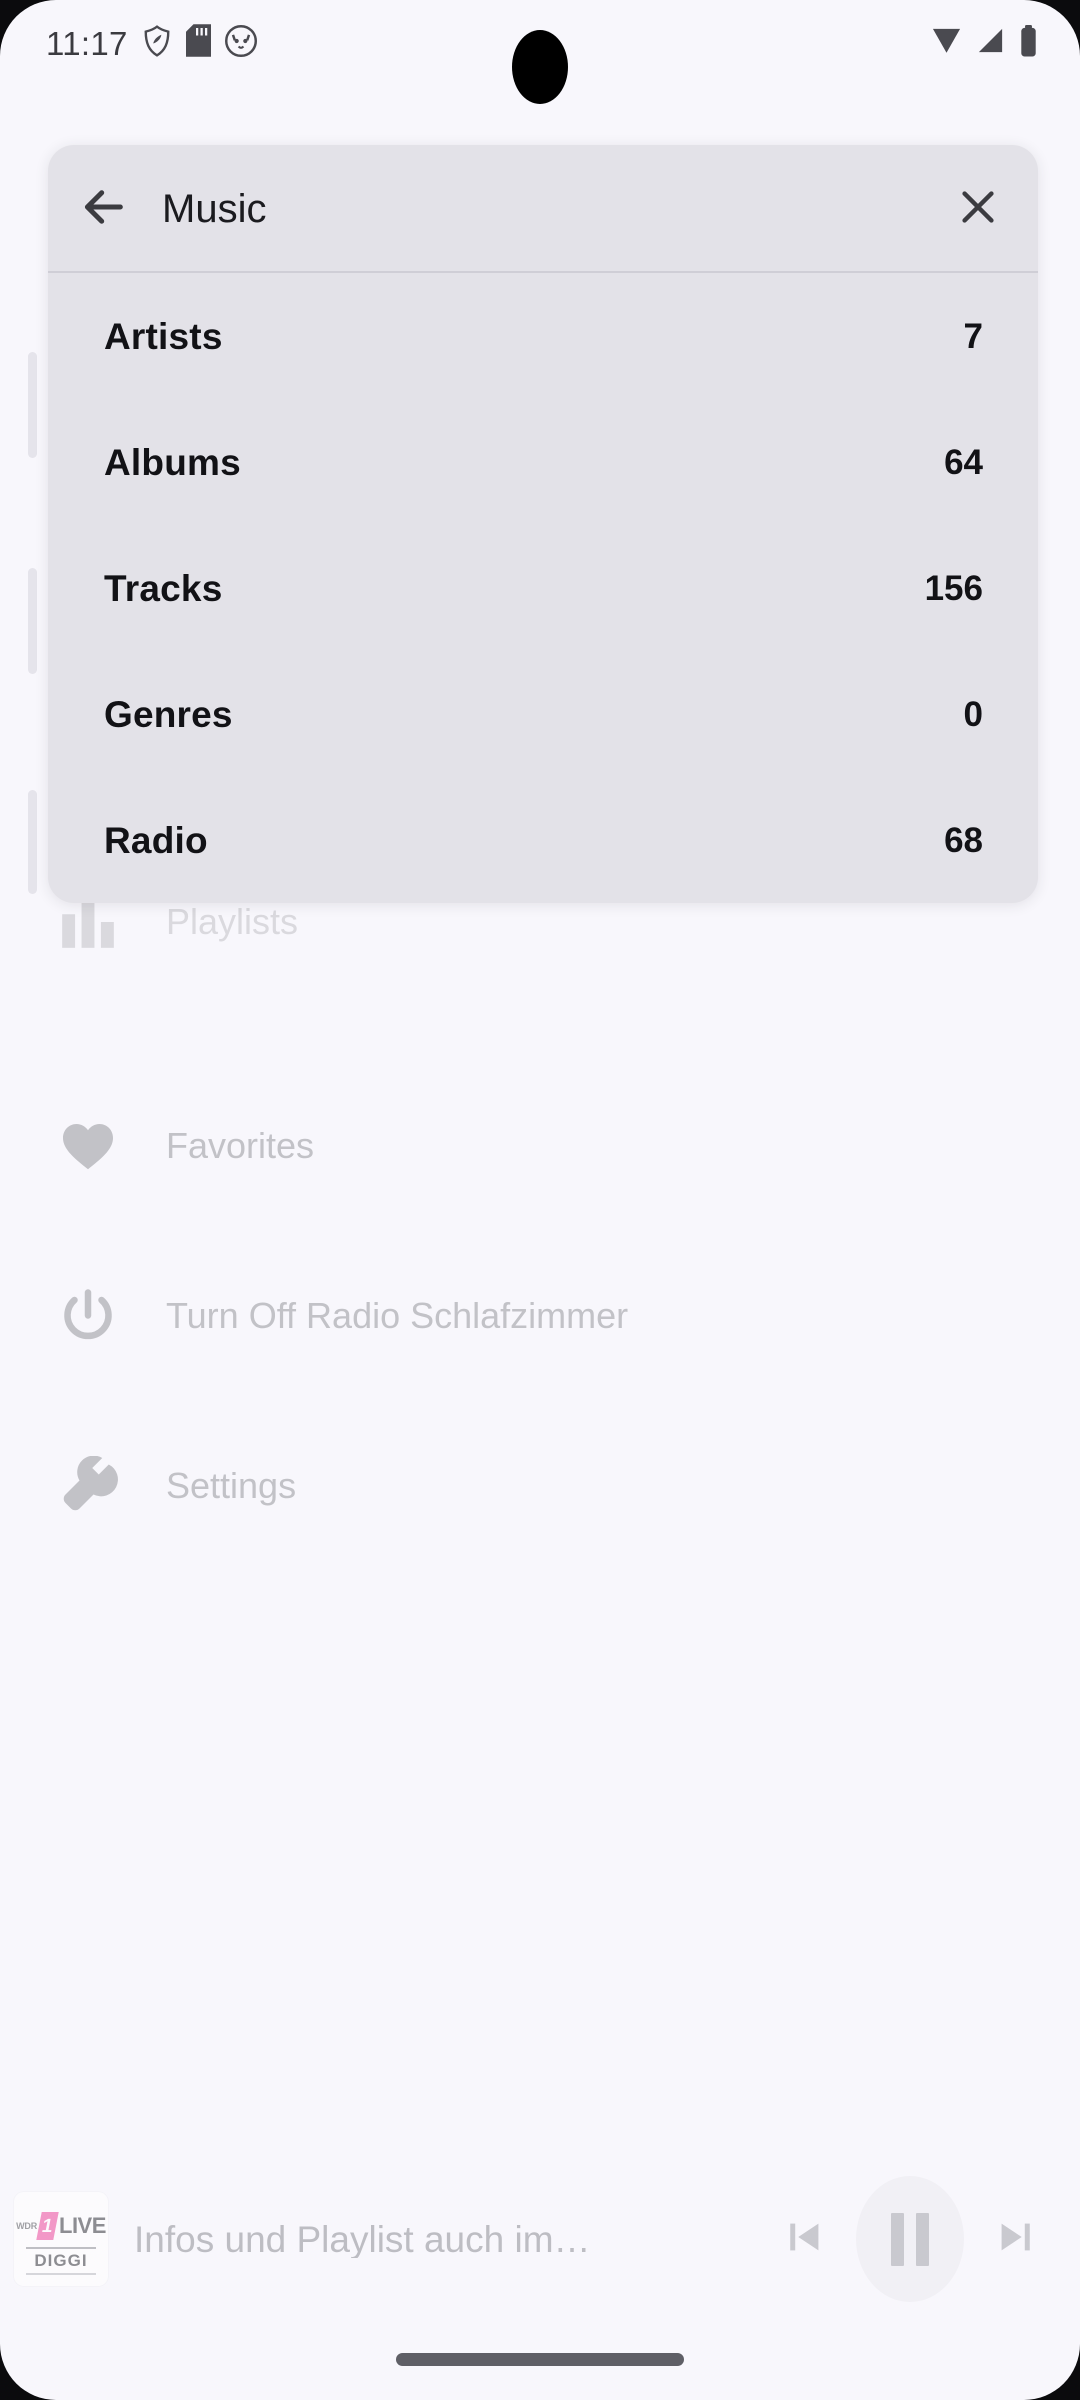 Image resolution: width=1080 pixels, height=2400 pixels. I want to click on category-row-artists: Artists 7, so click(543, 336).